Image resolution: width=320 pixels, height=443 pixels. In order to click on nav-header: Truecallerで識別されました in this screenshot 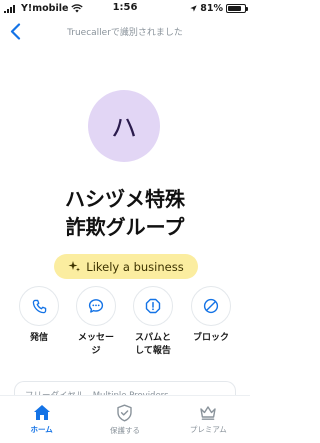, I will do `click(125, 31)`.